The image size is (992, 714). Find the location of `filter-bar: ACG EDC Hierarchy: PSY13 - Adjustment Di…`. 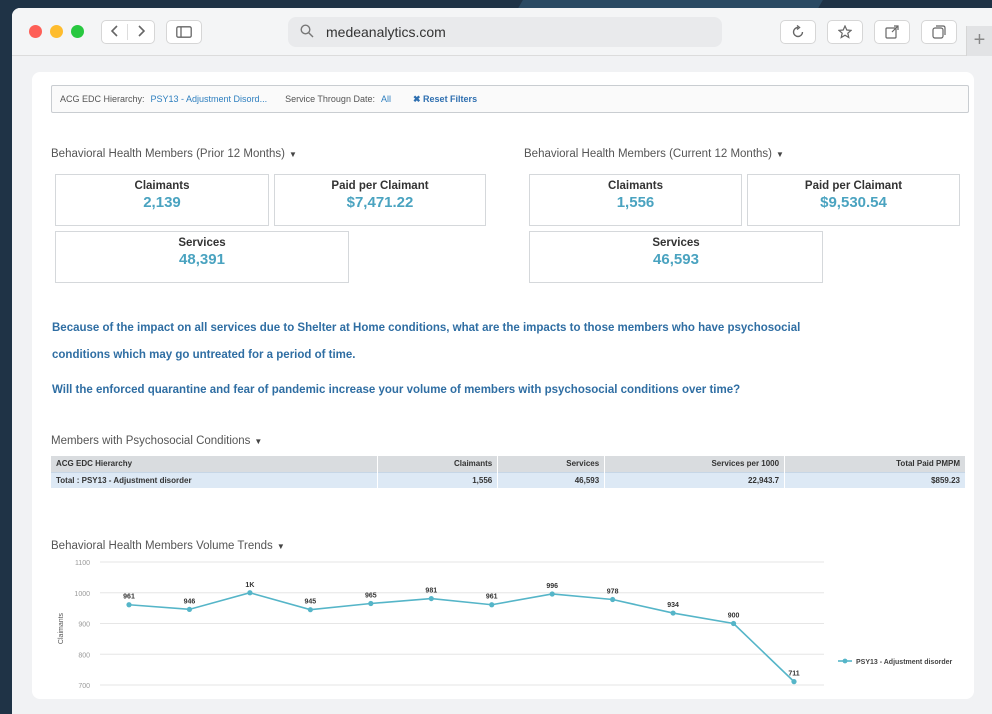

filter-bar: ACG EDC Hierarchy: PSY13 - Adjustment Di… is located at coordinates (510, 99).